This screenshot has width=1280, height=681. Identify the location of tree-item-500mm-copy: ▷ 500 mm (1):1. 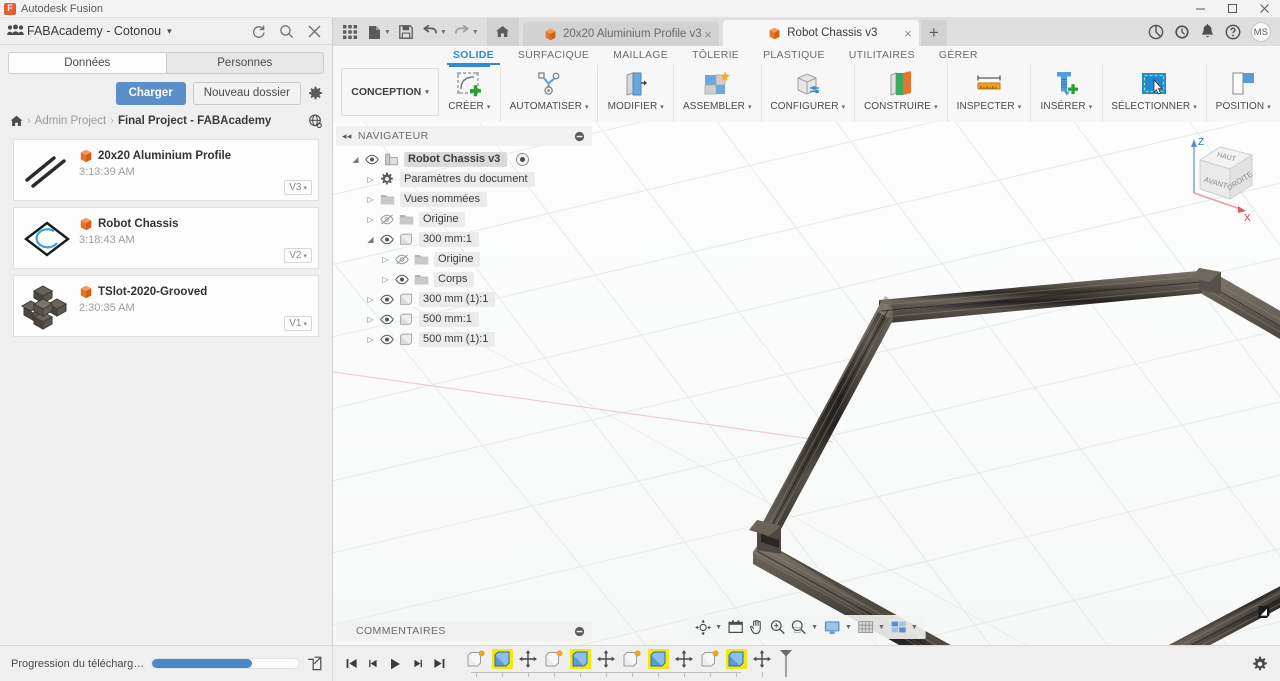
(464, 339).